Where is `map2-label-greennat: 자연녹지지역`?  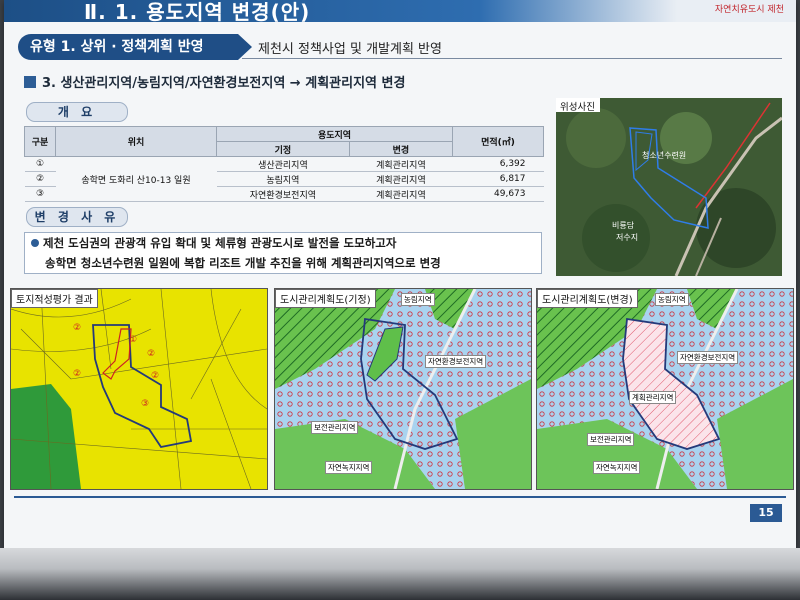
map2-label-greennat: 자연녹지지역 is located at coordinates (349, 467).